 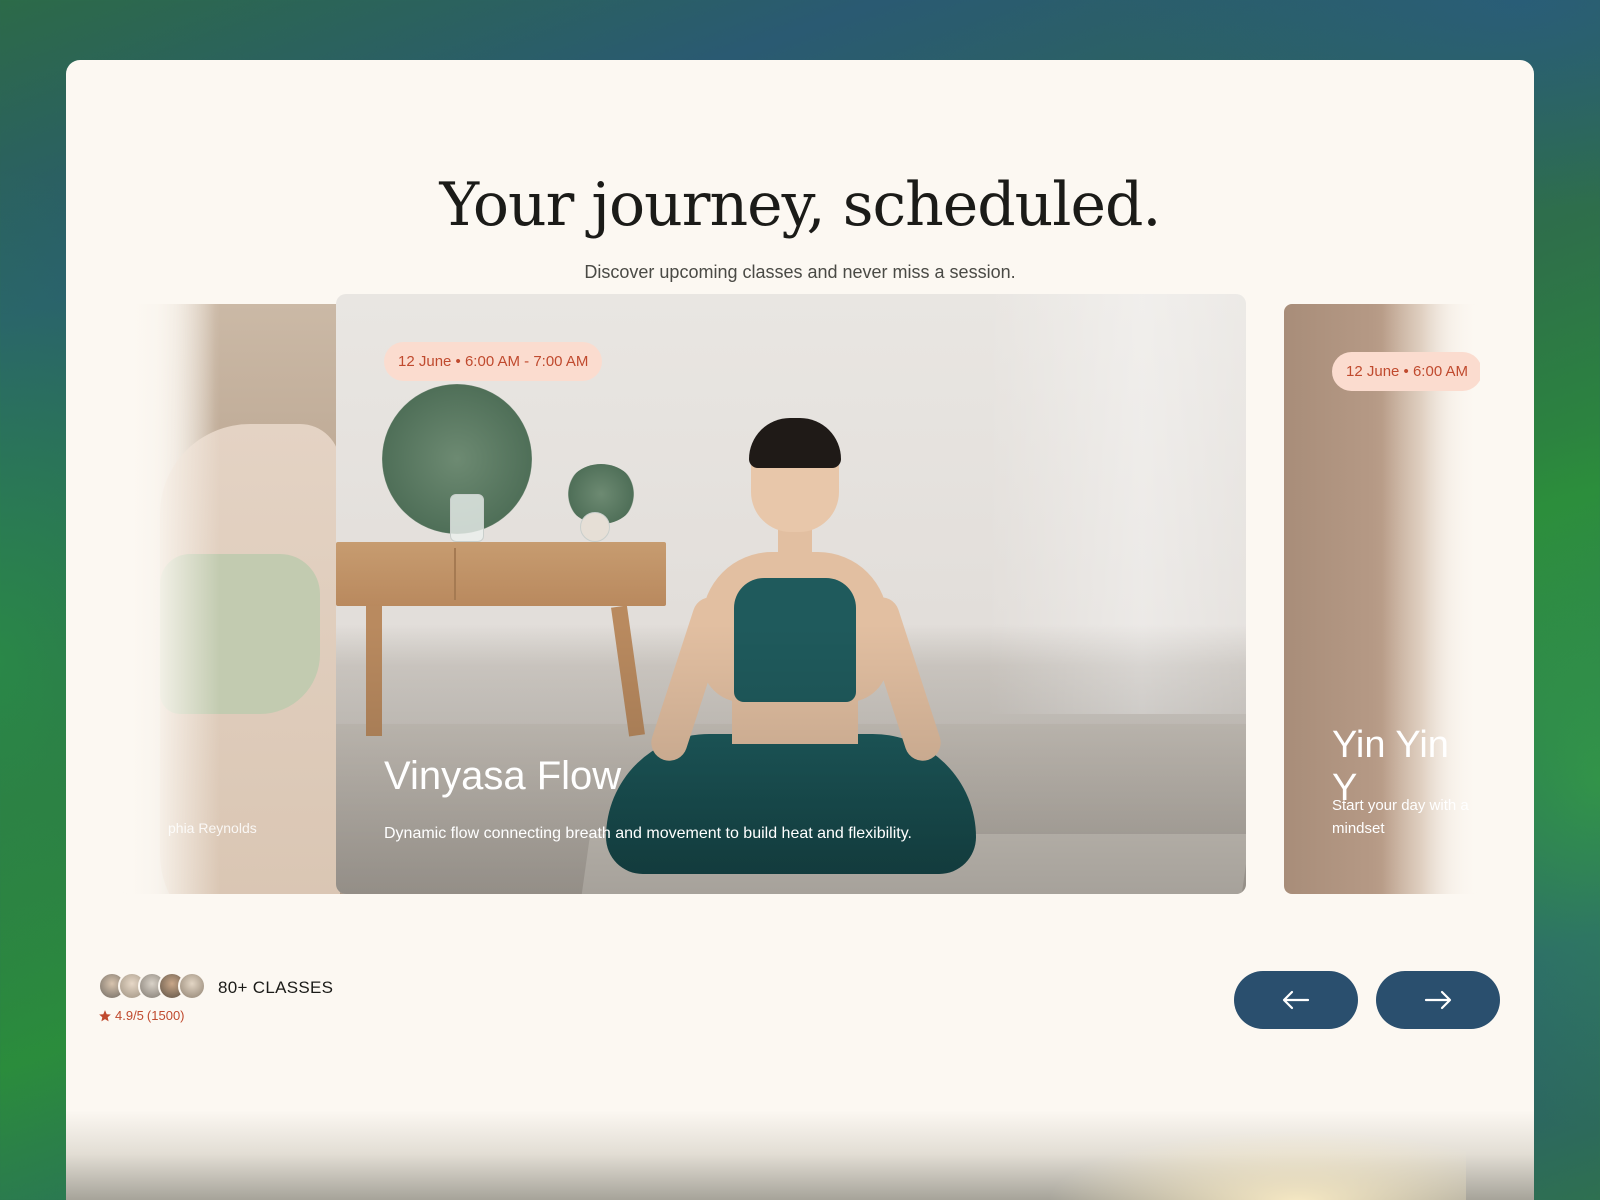 What do you see at coordinates (129, 1015) in the screenshot?
I see `rating-value: 4.9/5` at bounding box center [129, 1015].